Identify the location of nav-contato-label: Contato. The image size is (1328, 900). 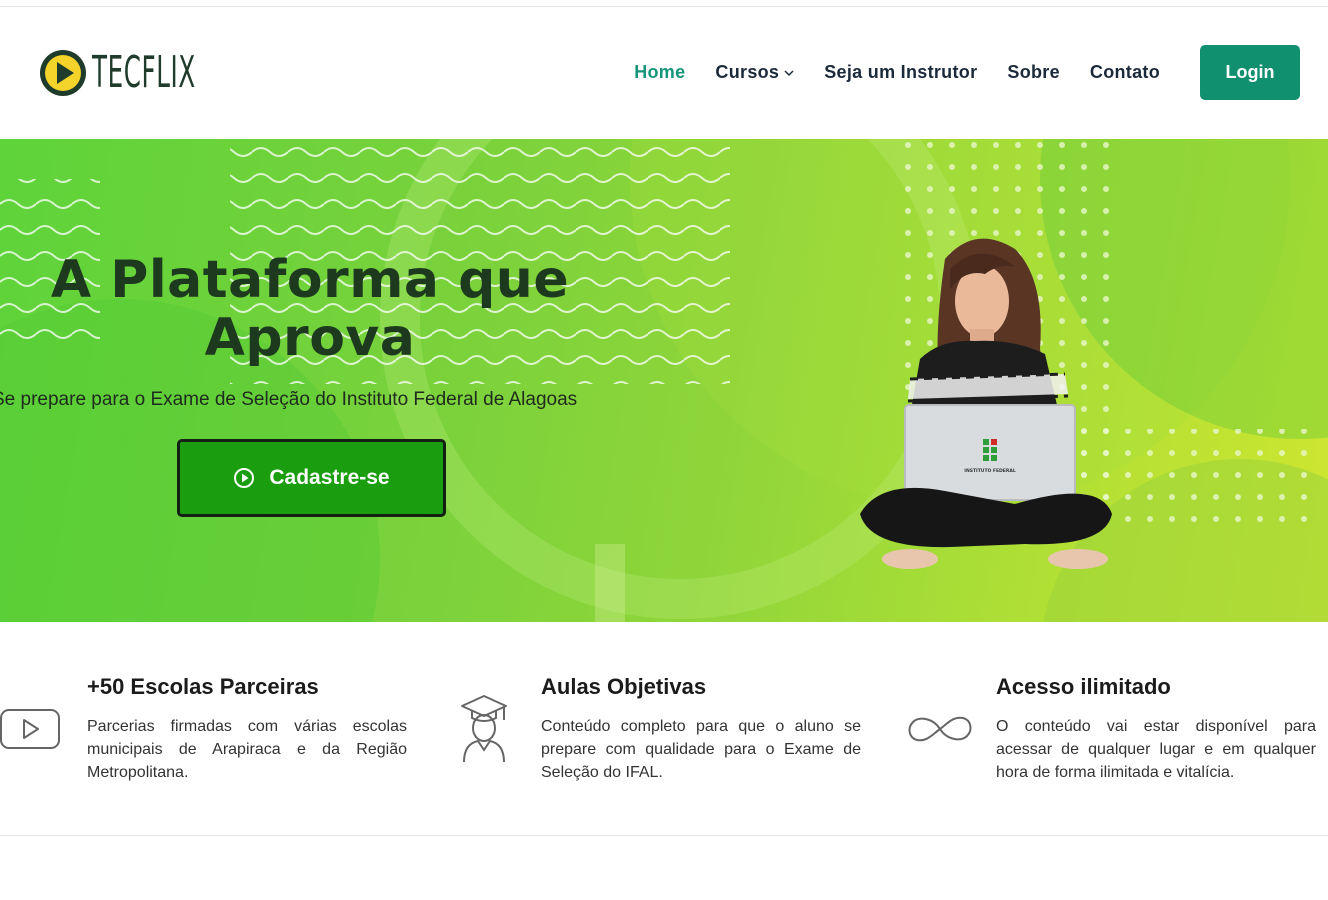
(1124, 72).